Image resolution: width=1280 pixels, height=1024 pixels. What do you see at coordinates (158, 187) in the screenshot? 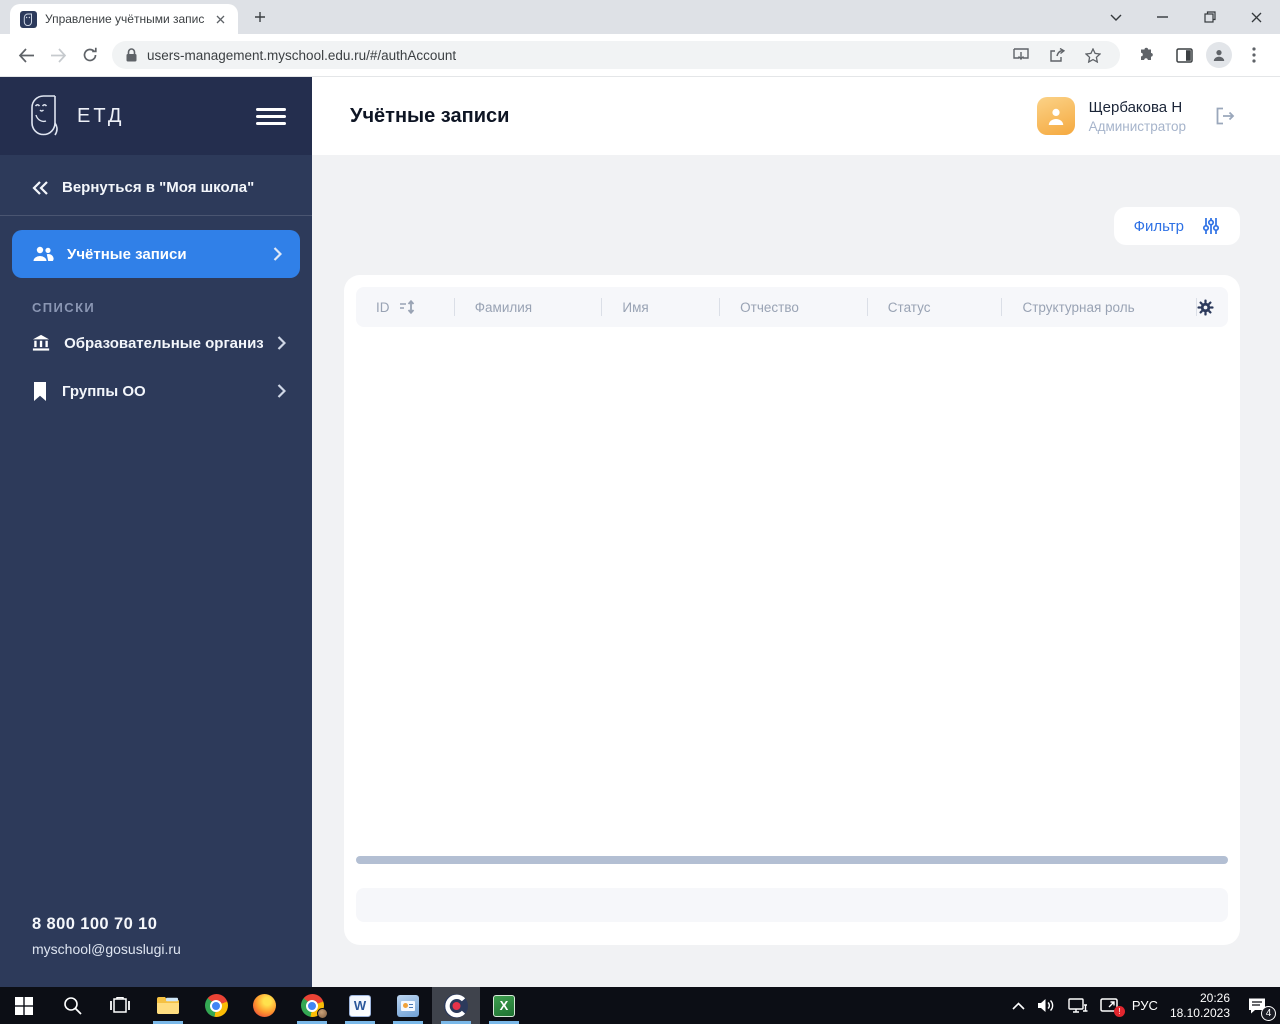
I see `back-label: Вернуться в "Моя школа"` at bounding box center [158, 187].